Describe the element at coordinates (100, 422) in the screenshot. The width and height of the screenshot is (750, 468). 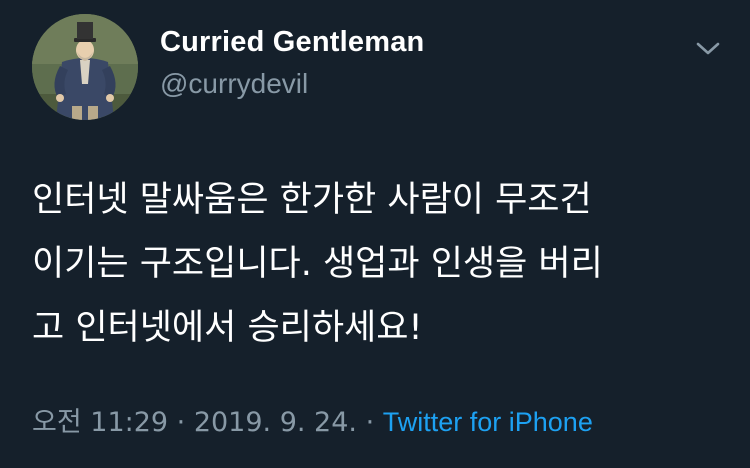
I see `tweet-time: 오전 11:29` at that location.